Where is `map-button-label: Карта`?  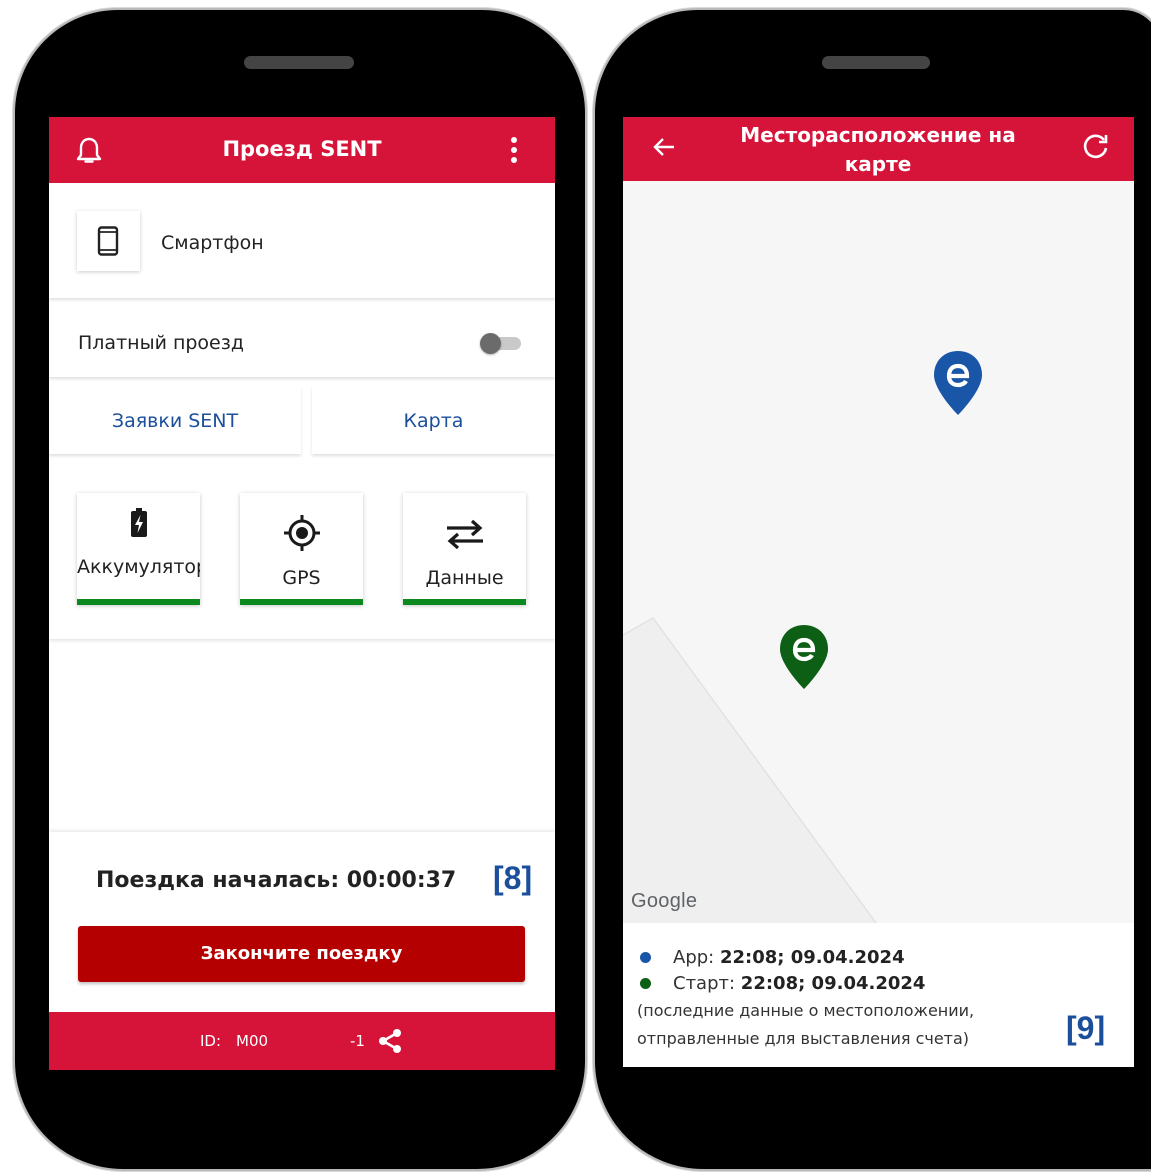
map-button-label: Карта is located at coordinates (433, 421).